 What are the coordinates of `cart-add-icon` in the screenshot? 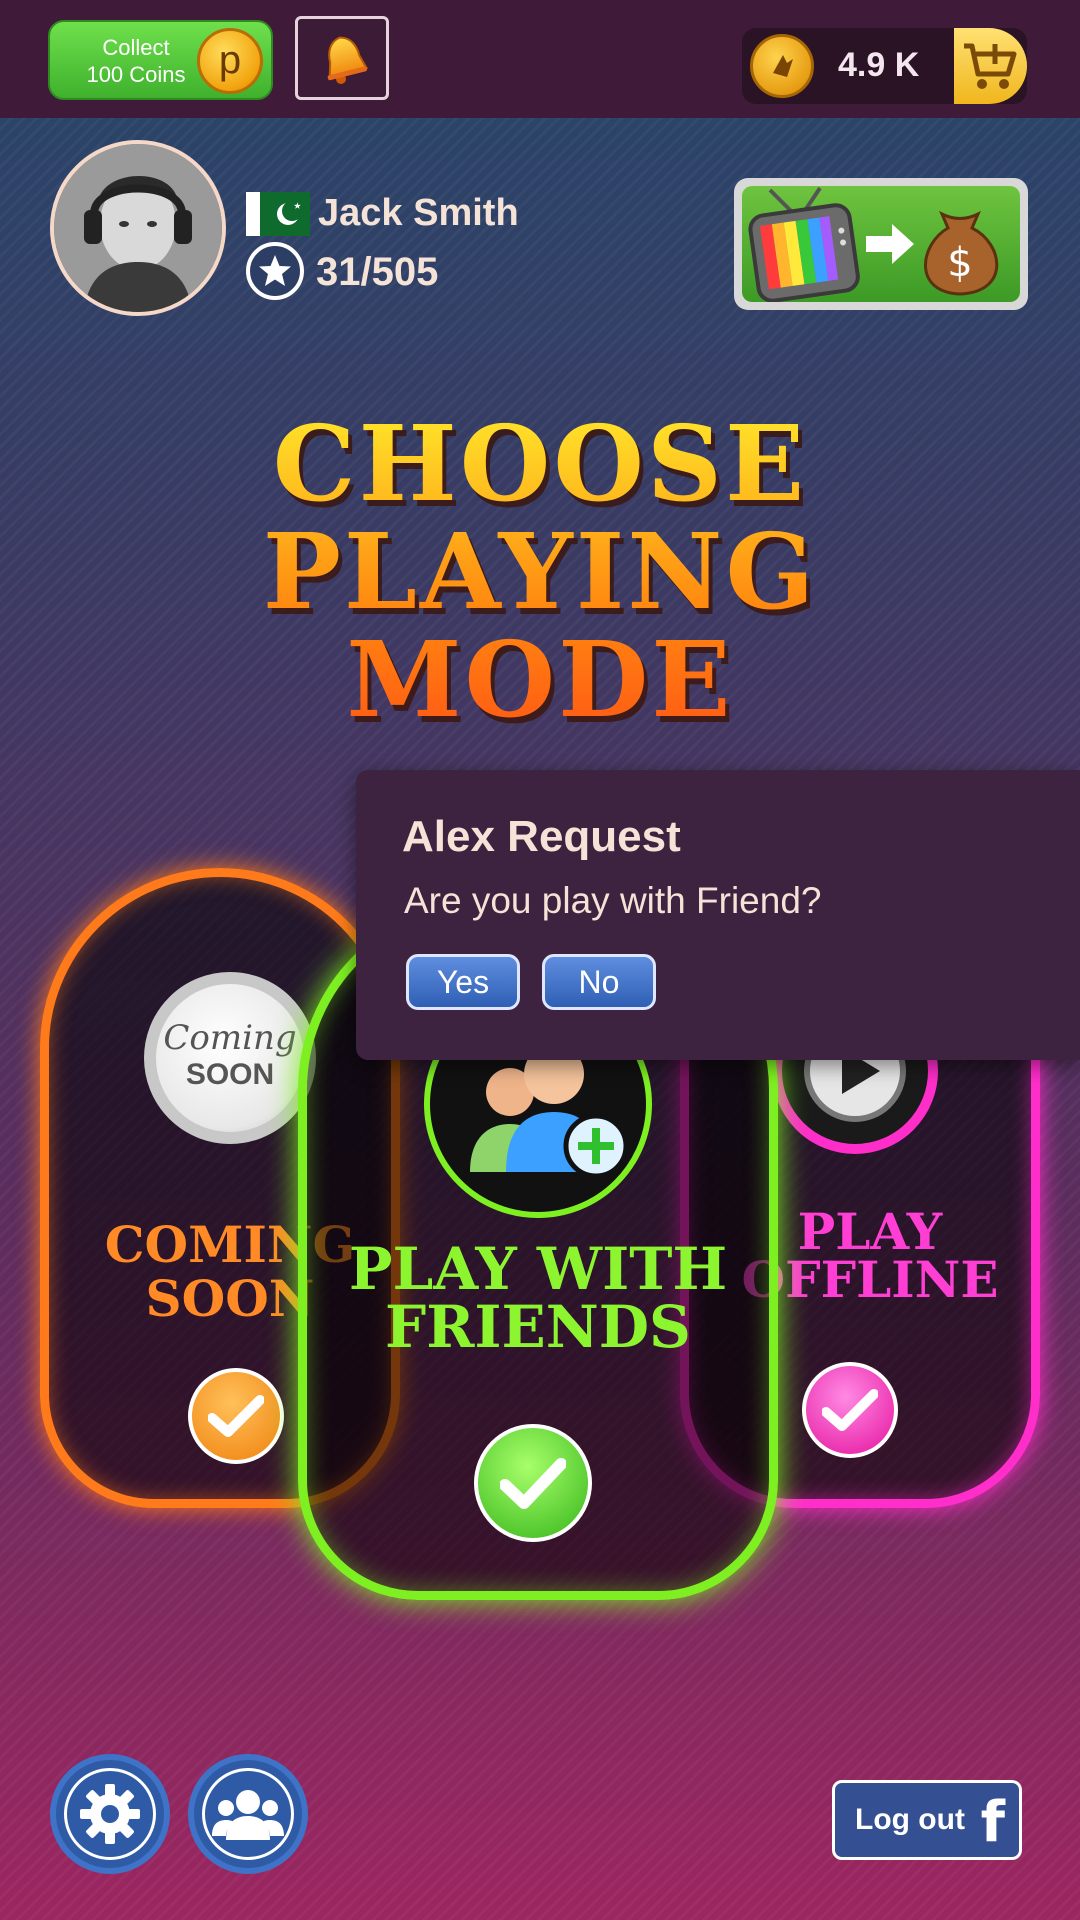 It's located at (990, 66).